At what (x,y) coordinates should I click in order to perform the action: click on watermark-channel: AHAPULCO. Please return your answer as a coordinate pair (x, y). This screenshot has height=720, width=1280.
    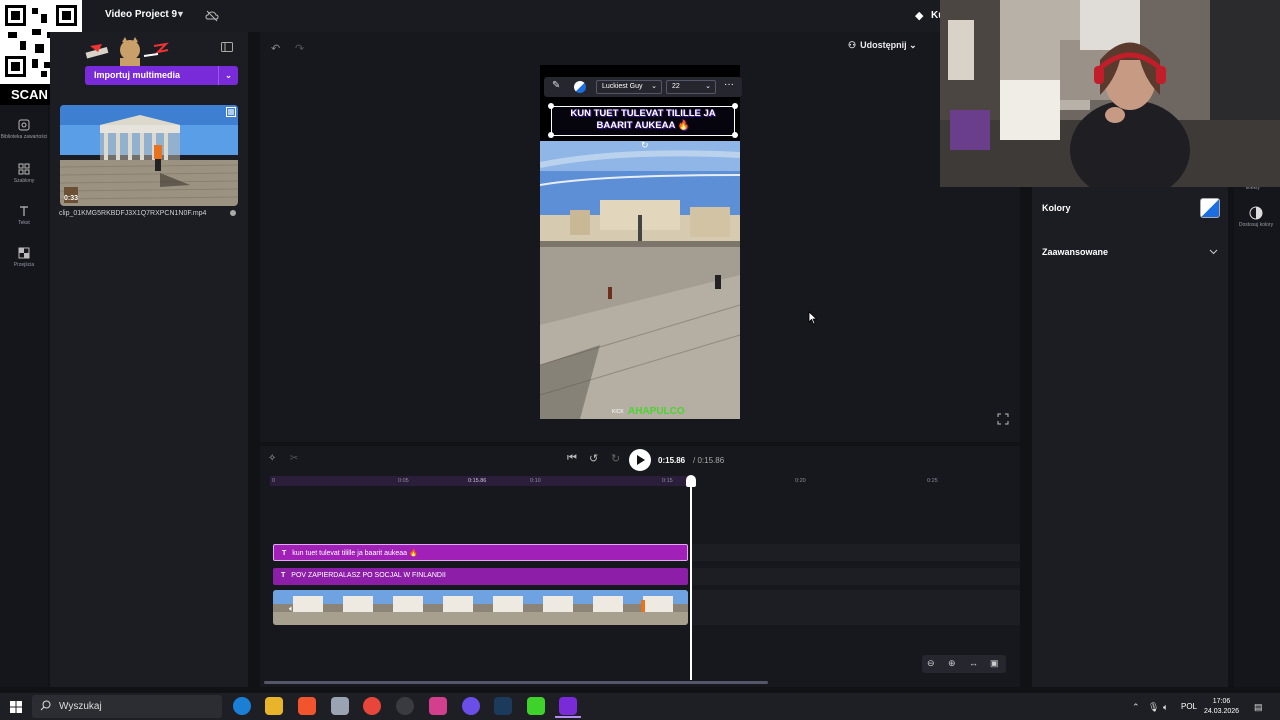
    Looking at the image, I should click on (656, 411).